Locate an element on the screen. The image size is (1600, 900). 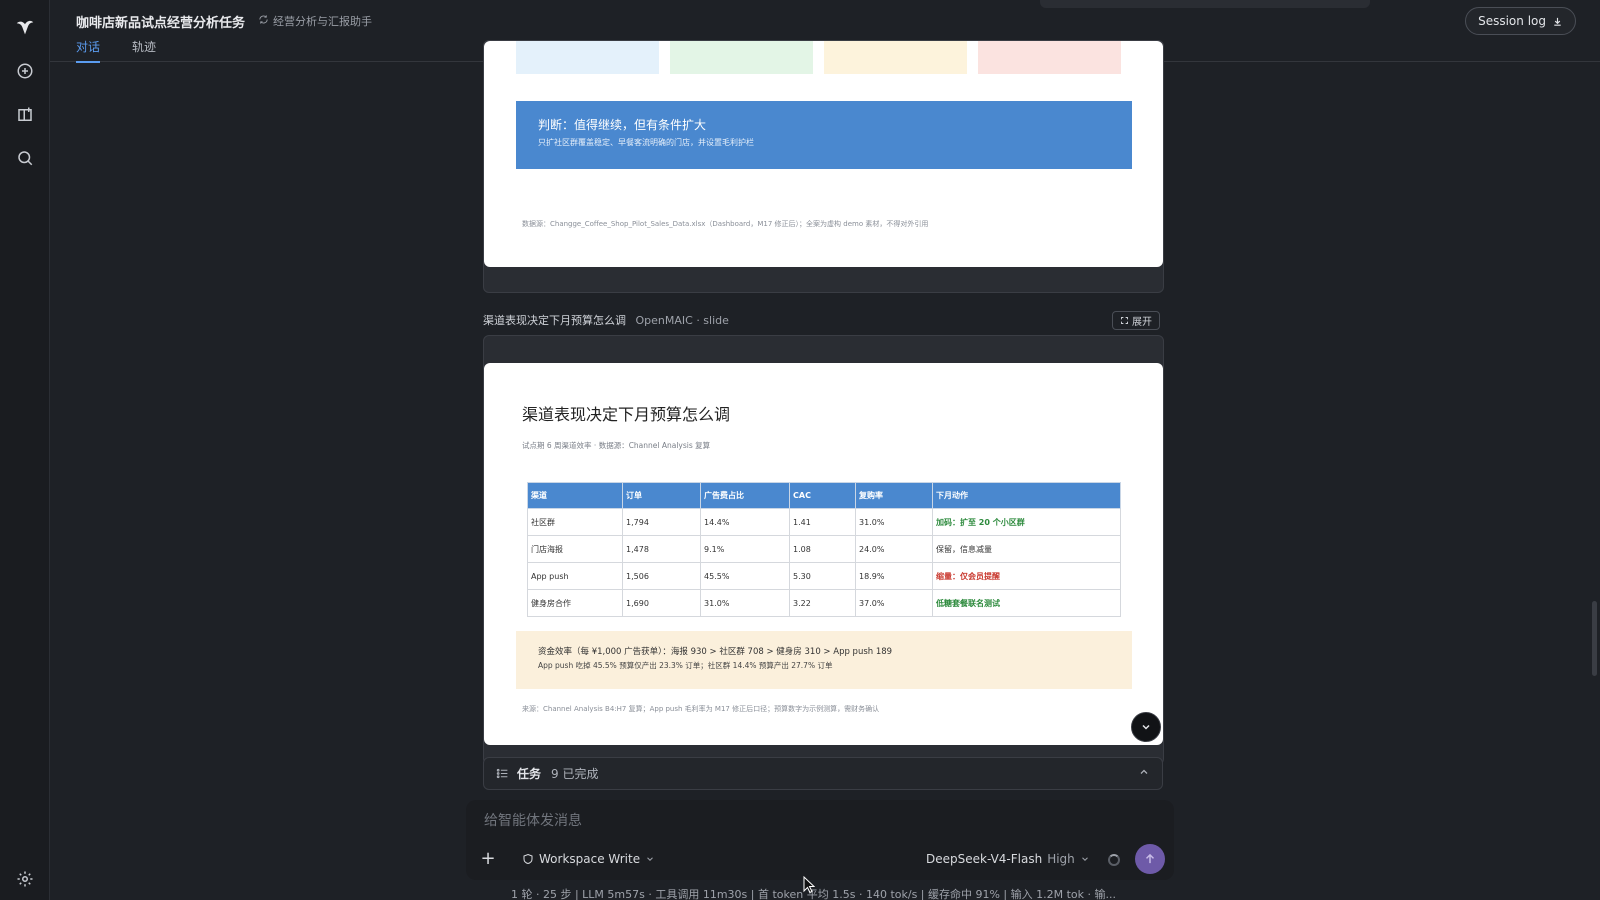
blurred-region is located at coordinates (1205, 4).